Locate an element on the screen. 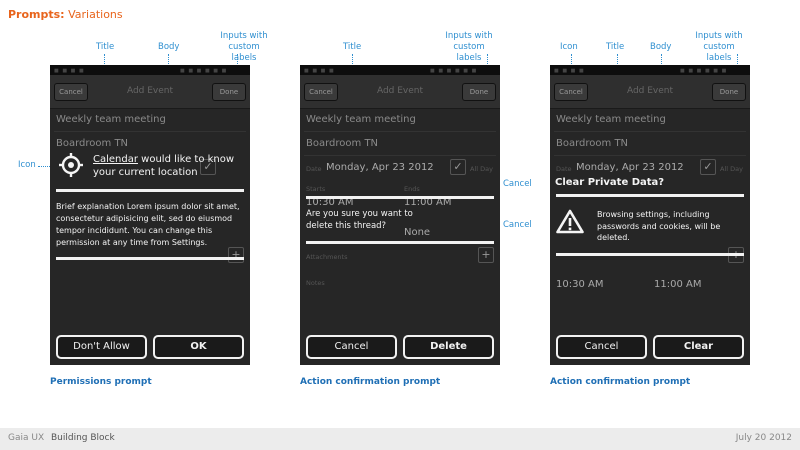 The height and width of the screenshot is (450, 800). start-time-field: 10:30 AM is located at coordinates (579, 284).